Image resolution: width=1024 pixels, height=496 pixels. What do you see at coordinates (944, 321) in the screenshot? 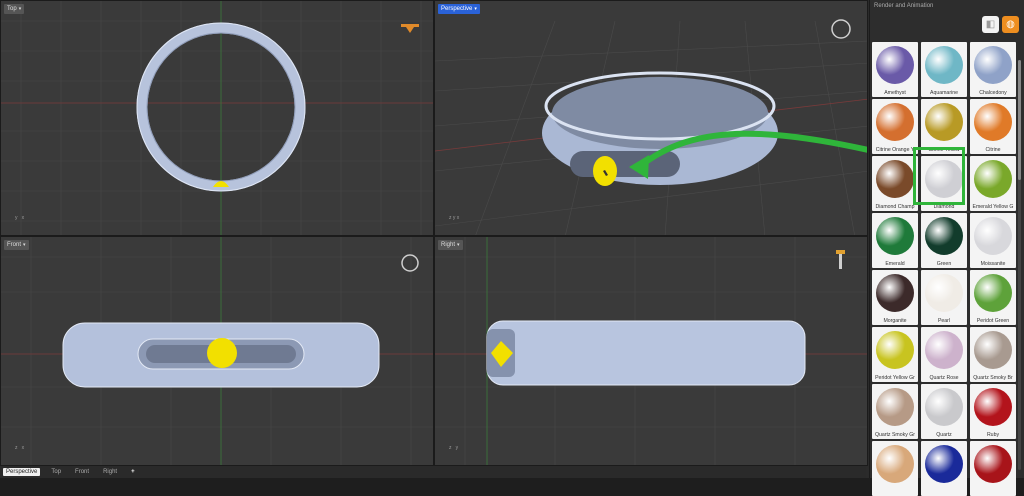
I see `material-label: Pearl` at bounding box center [944, 321].